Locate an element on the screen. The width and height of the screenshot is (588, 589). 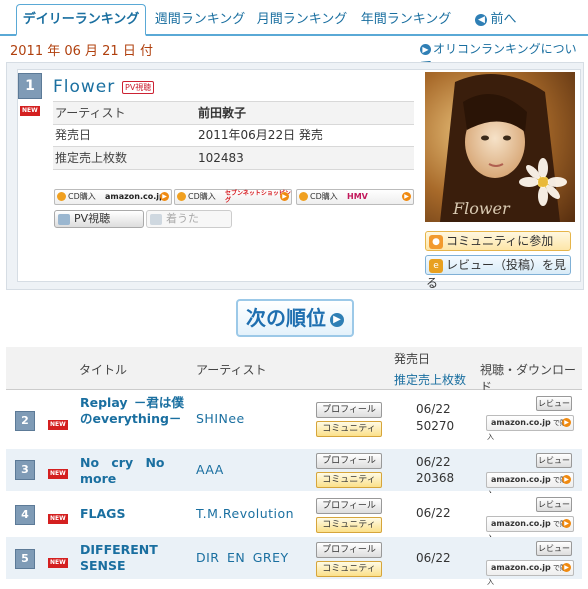
tab-weekly-ranking: 週間ランキング is located at coordinates (200, 19).